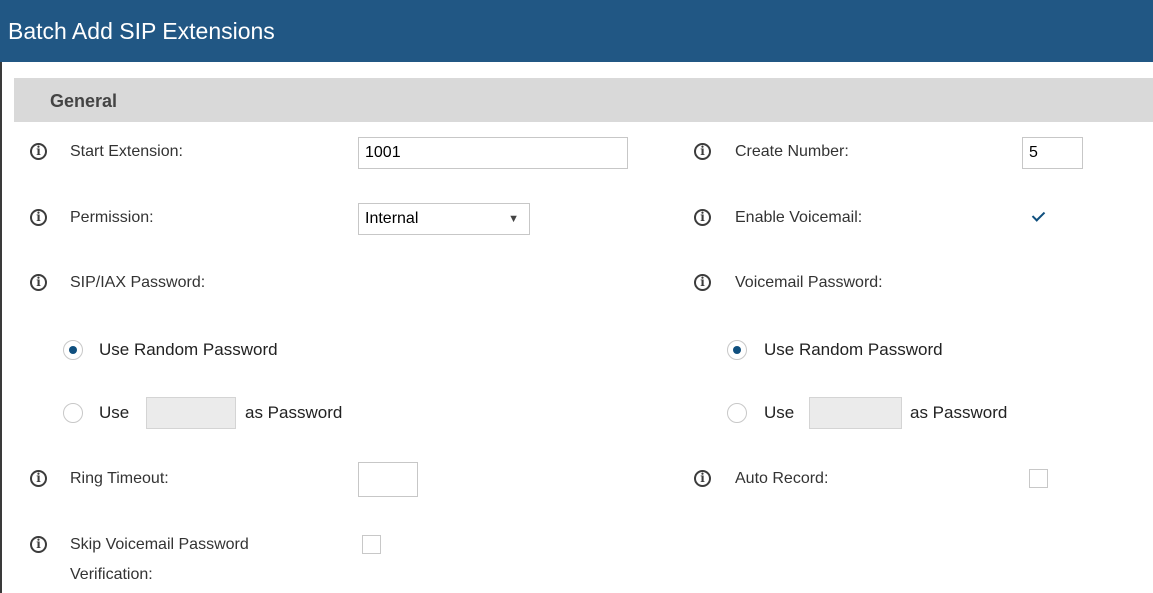 The image size is (1153, 593). I want to click on sip-custom-password-input, so click(191, 413).